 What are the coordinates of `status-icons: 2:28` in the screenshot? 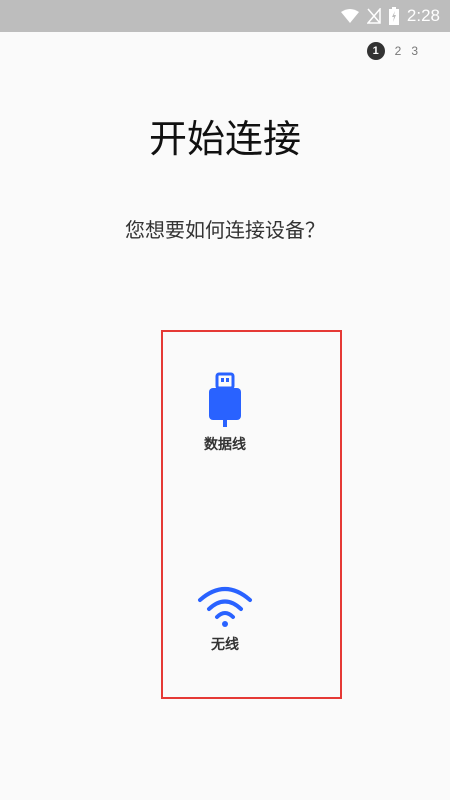 It's located at (390, 16).